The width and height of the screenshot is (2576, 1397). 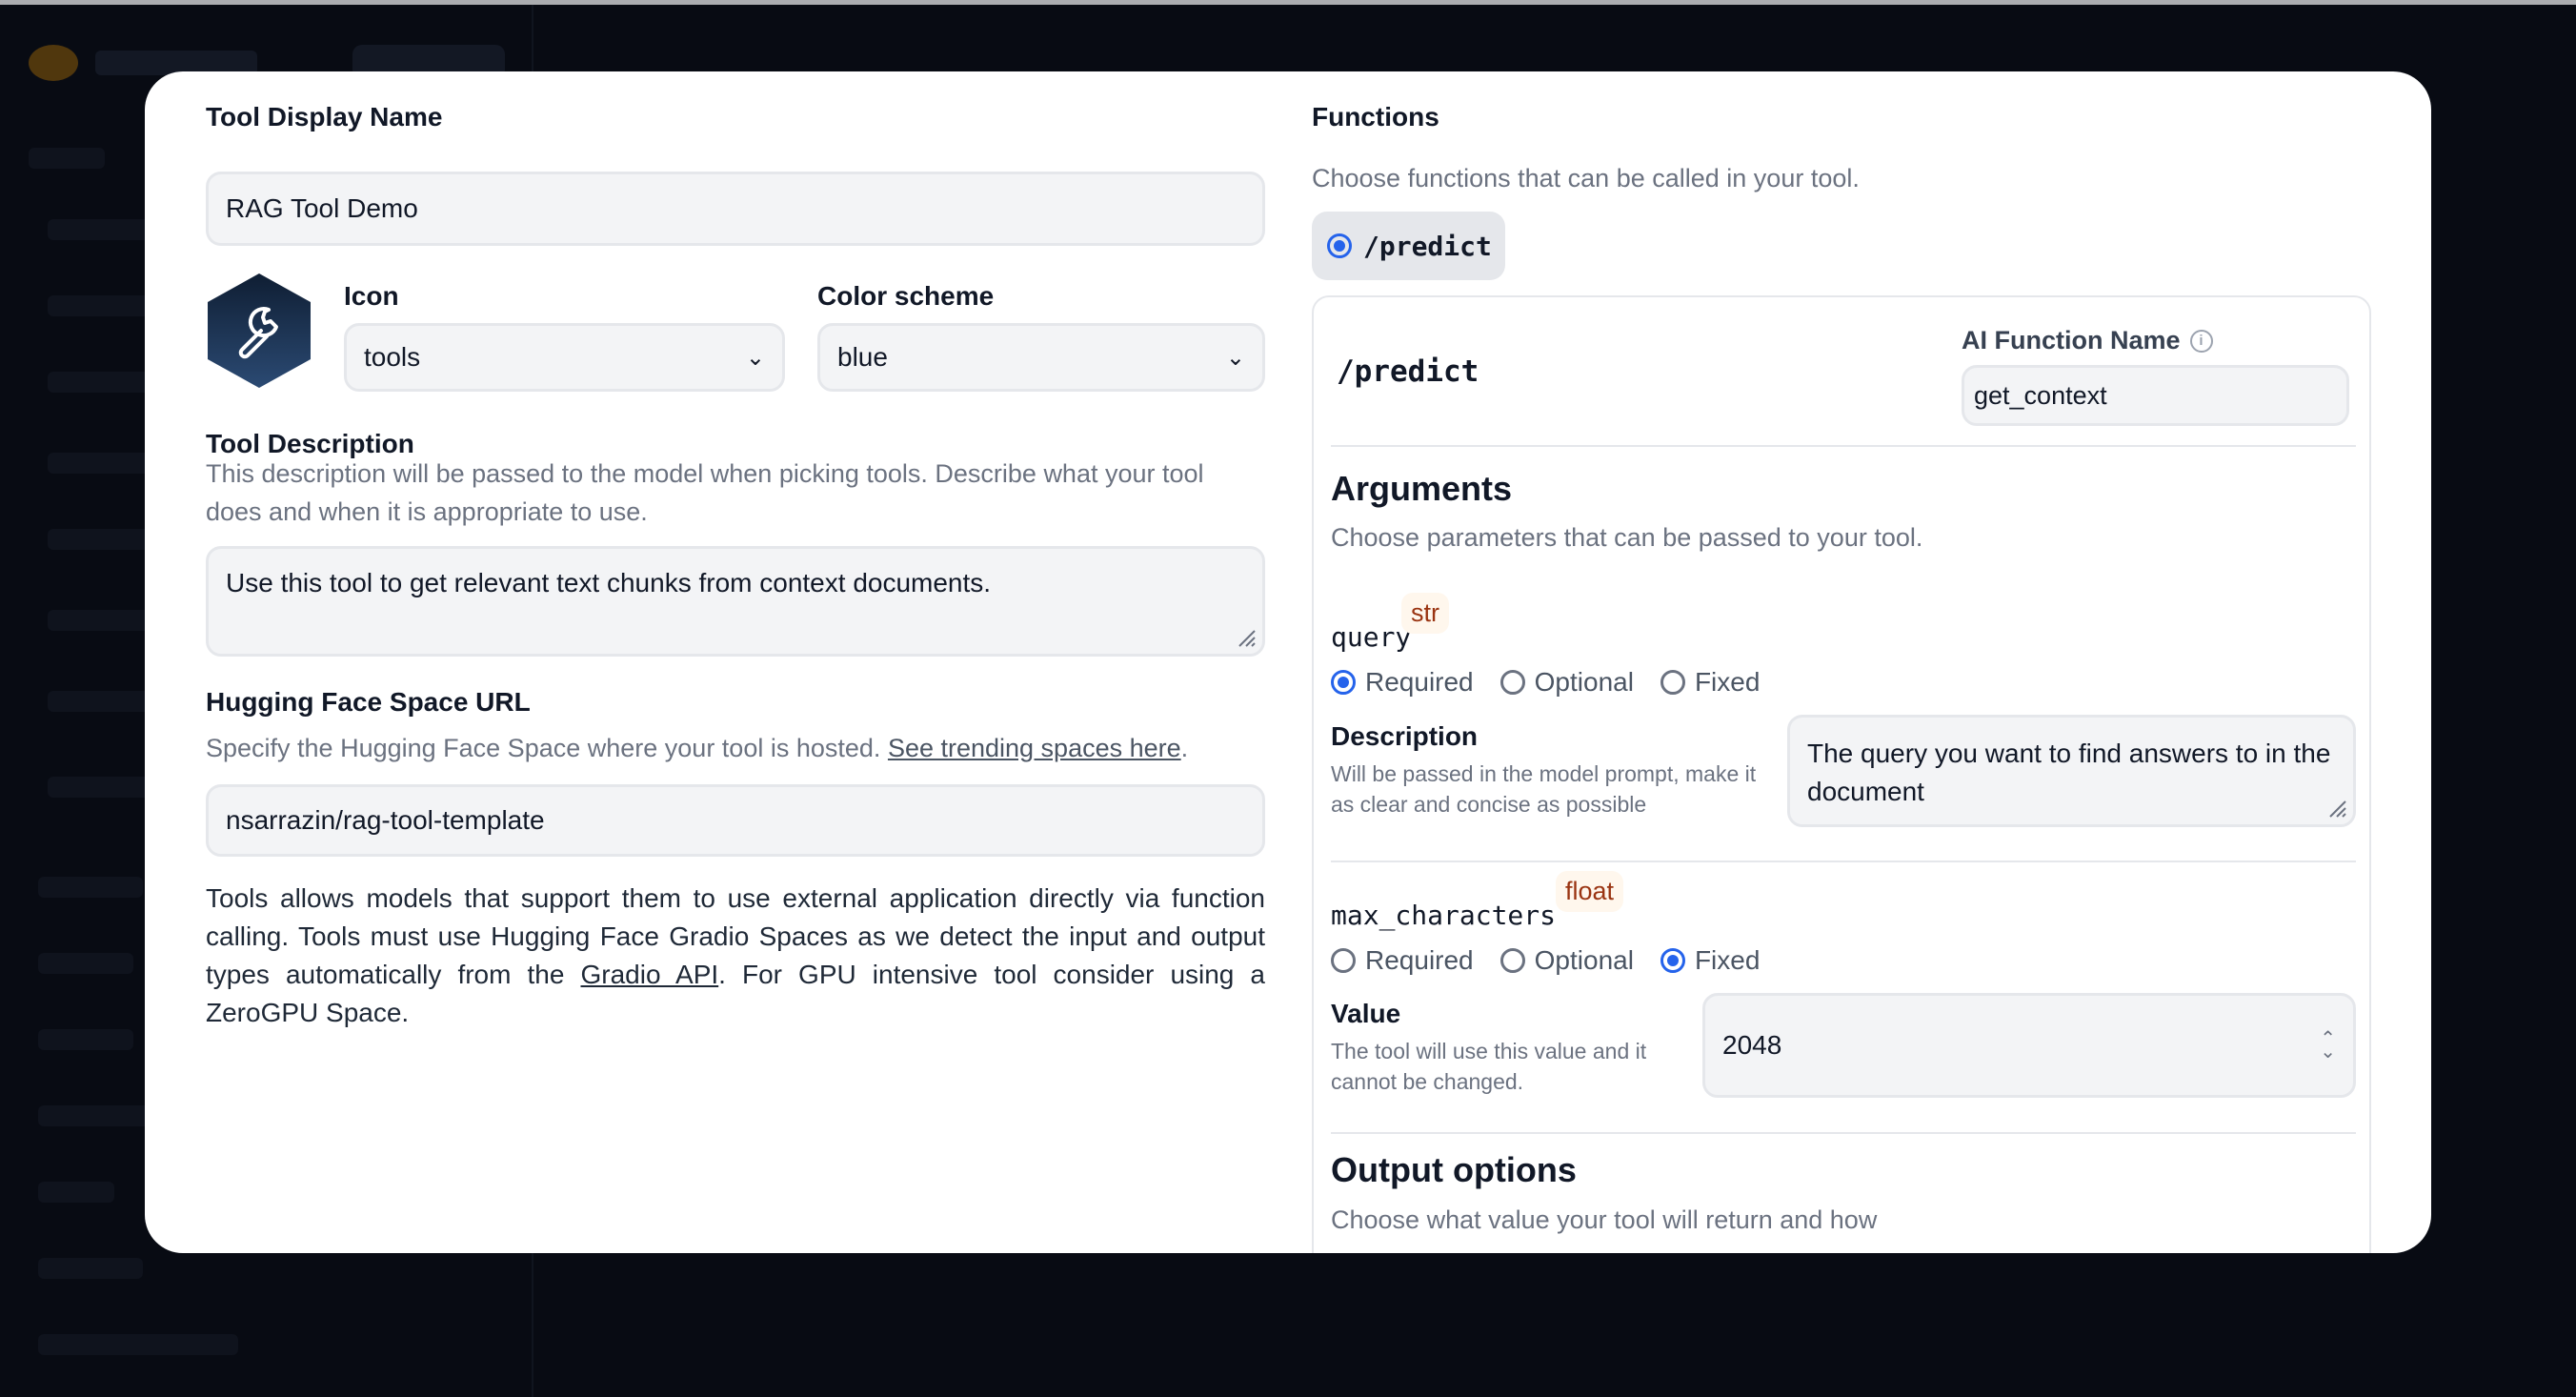 What do you see at coordinates (1034, 748) in the screenshot?
I see `trending-spaces-link: See trending spaces here` at bounding box center [1034, 748].